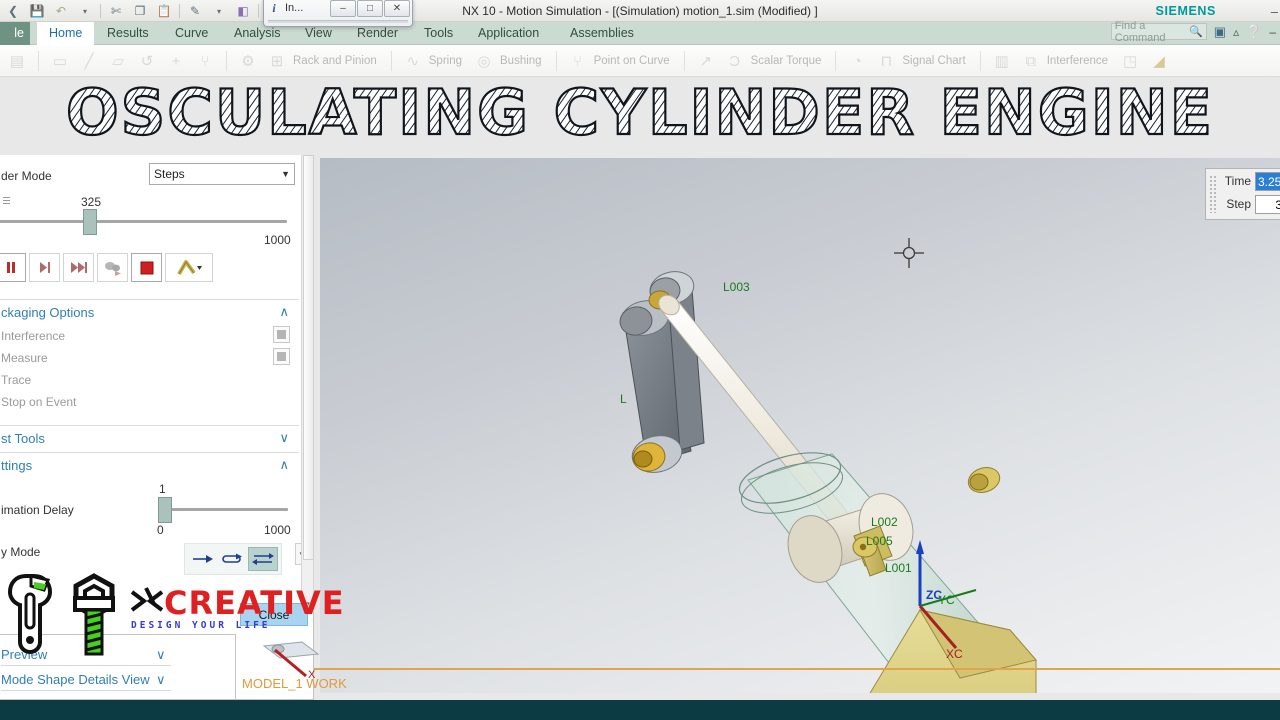 The height and width of the screenshot is (720, 1280). I want to click on play-bounce-button, so click(263, 559).